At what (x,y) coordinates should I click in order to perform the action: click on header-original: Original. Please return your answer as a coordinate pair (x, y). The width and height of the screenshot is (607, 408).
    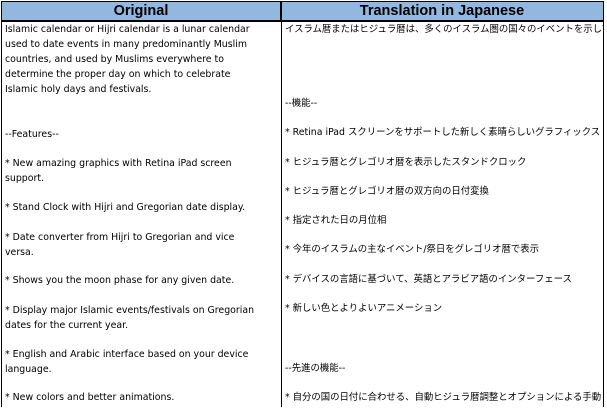
    Looking at the image, I should click on (141, 11).